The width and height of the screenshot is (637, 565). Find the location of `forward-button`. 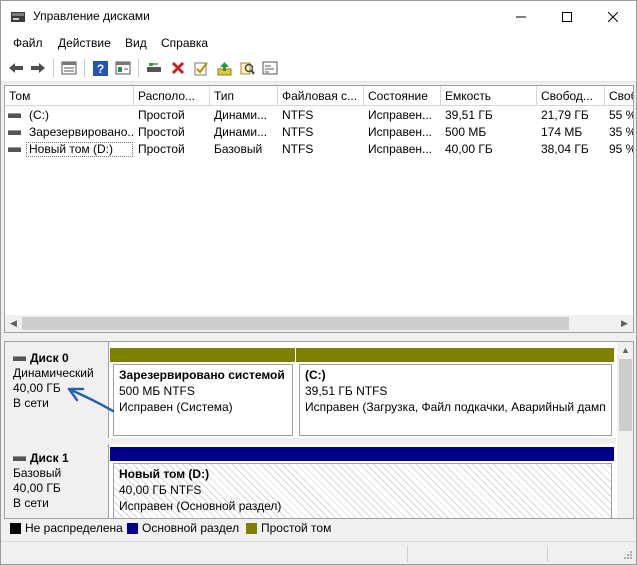

forward-button is located at coordinates (38, 68).